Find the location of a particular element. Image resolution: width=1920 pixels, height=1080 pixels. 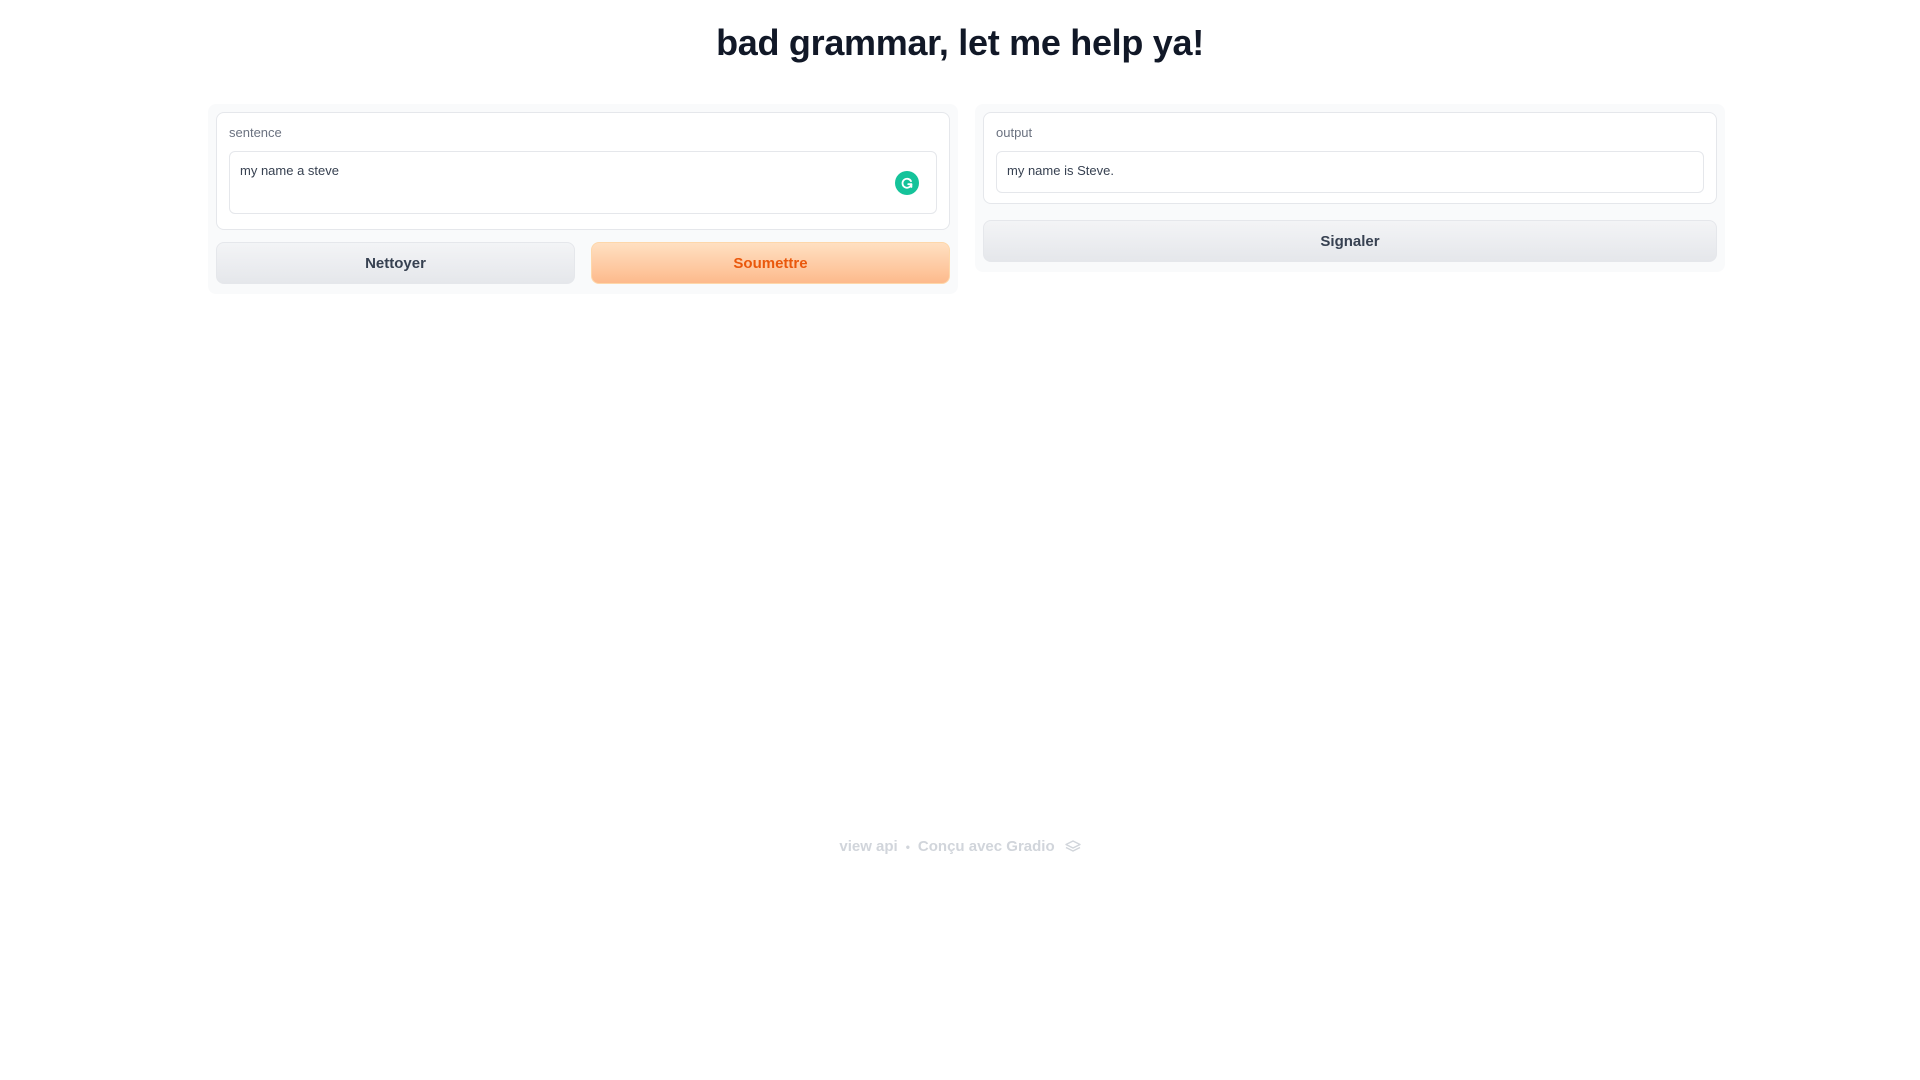

built-with-gradio-link: Conçu avec Gradio is located at coordinates (986, 846).